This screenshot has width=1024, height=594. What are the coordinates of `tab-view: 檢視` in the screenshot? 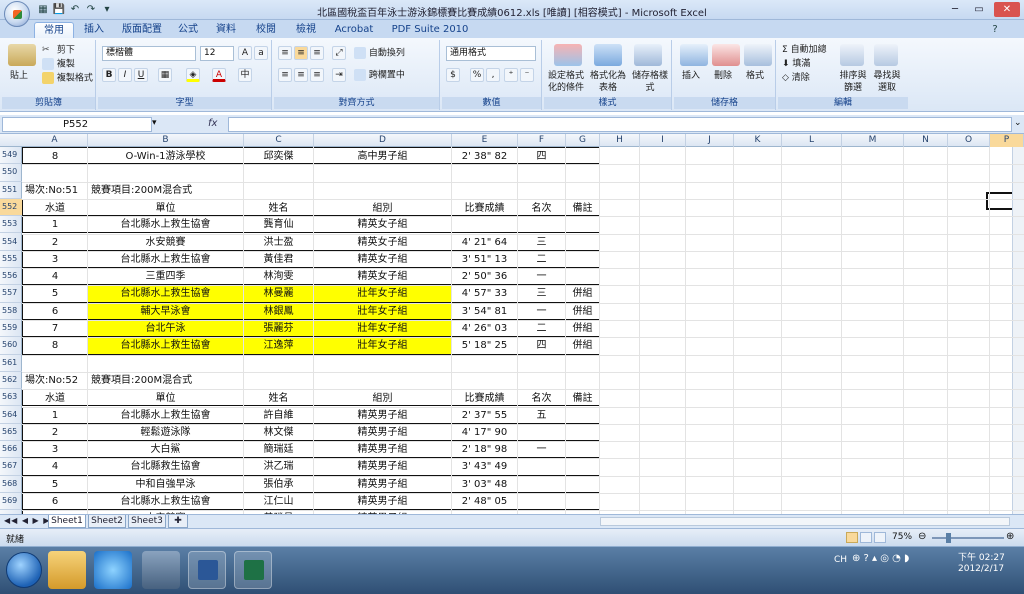 It's located at (306, 30).